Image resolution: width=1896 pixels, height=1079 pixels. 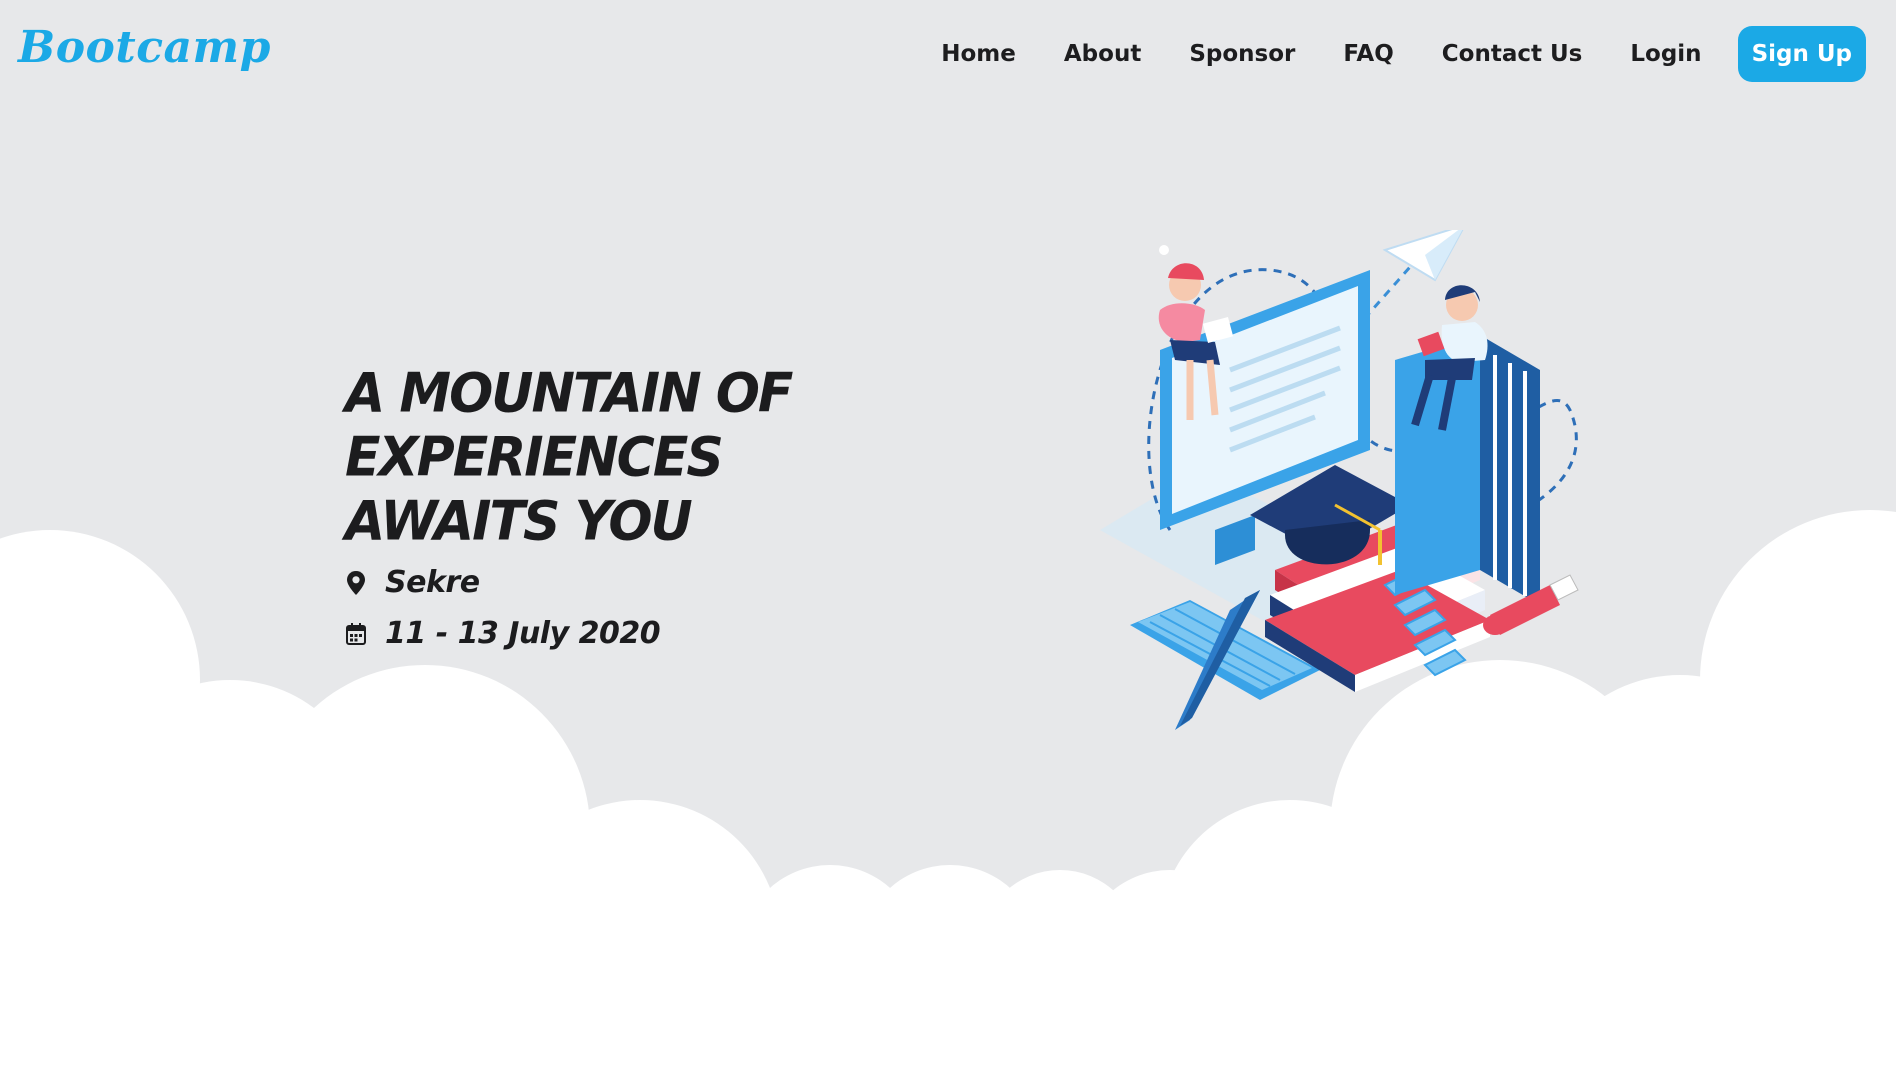 I want to click on event-date: 11 - 13 July 2020, so click(x=635, y=633).